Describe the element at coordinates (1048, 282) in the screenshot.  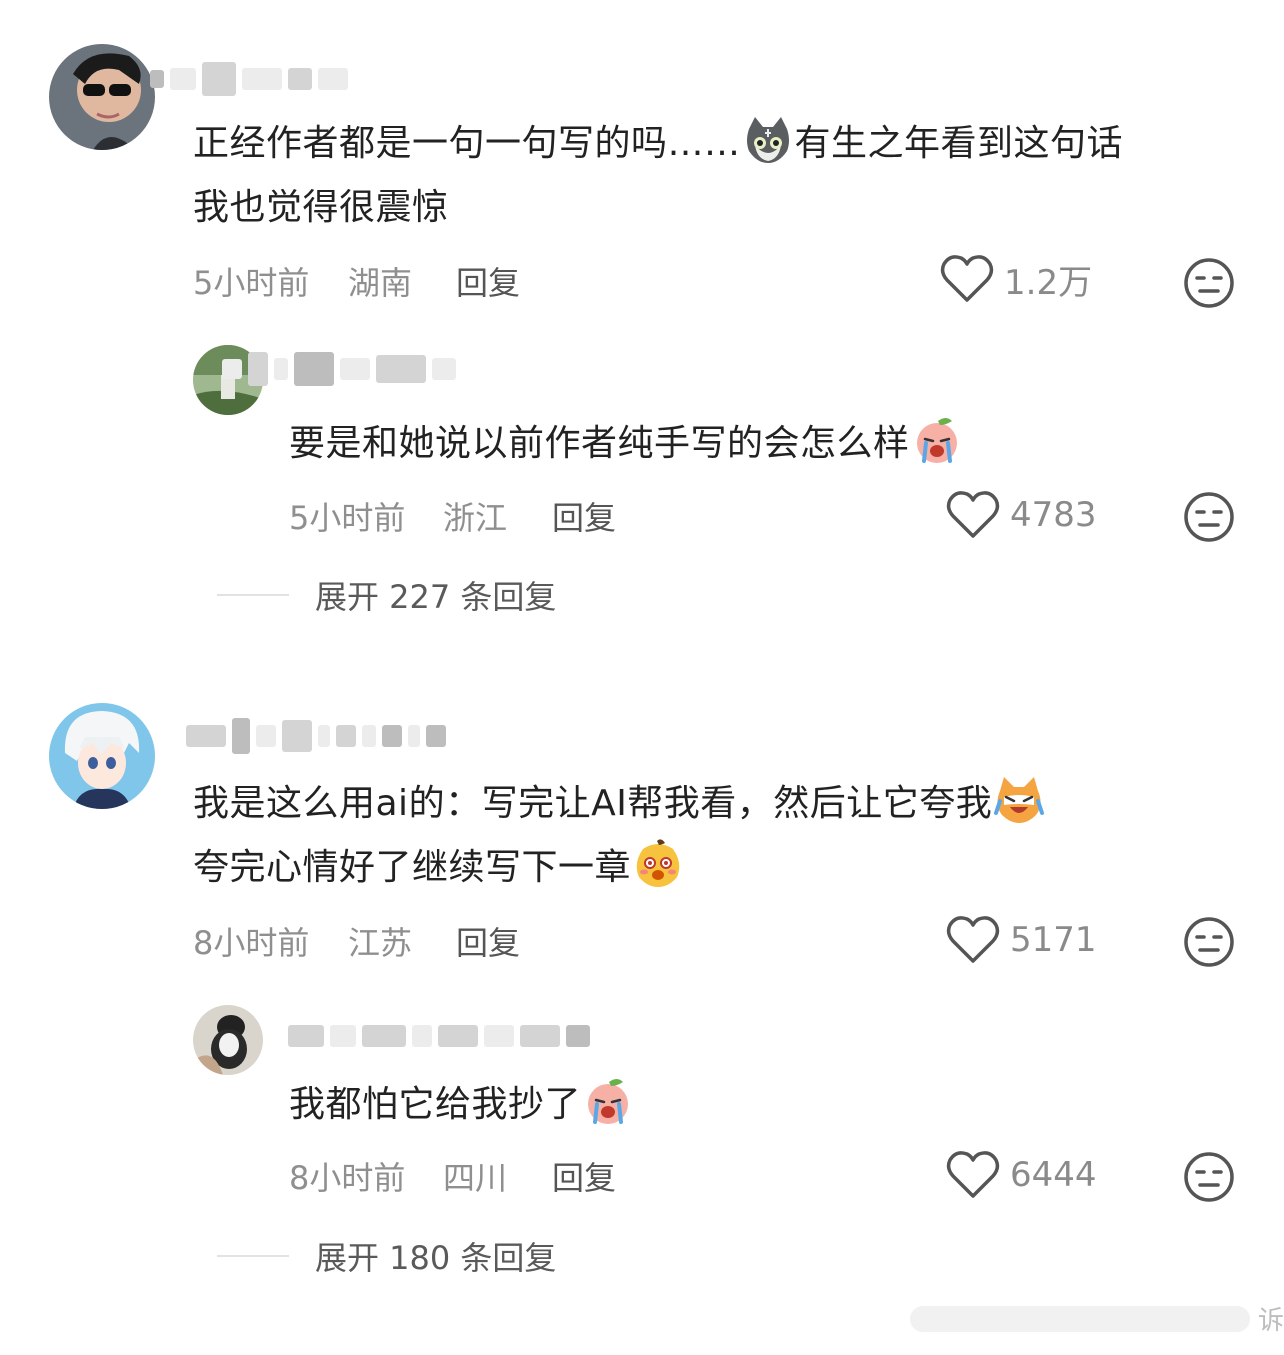
I see `like-count: 1.2万` at that location.